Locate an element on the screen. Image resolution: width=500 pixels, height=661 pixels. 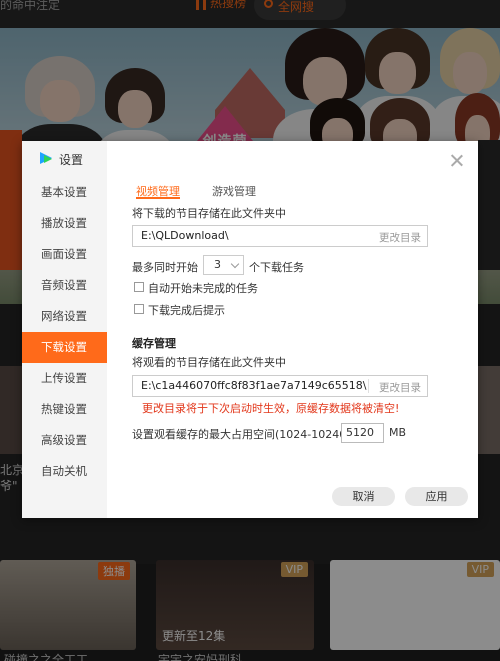
change-download-dir-button: 更改目录 is located at coordinates (400, 237).